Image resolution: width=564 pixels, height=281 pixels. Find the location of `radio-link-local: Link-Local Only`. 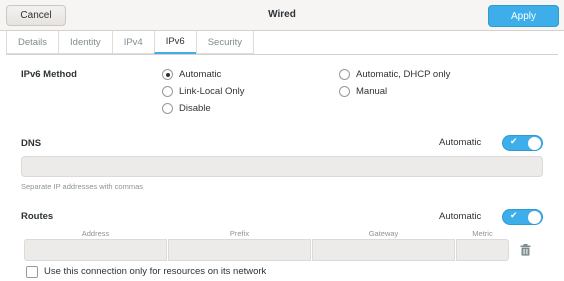

radio-link-local: Link-Local Only is located at coordinates (203, 91).